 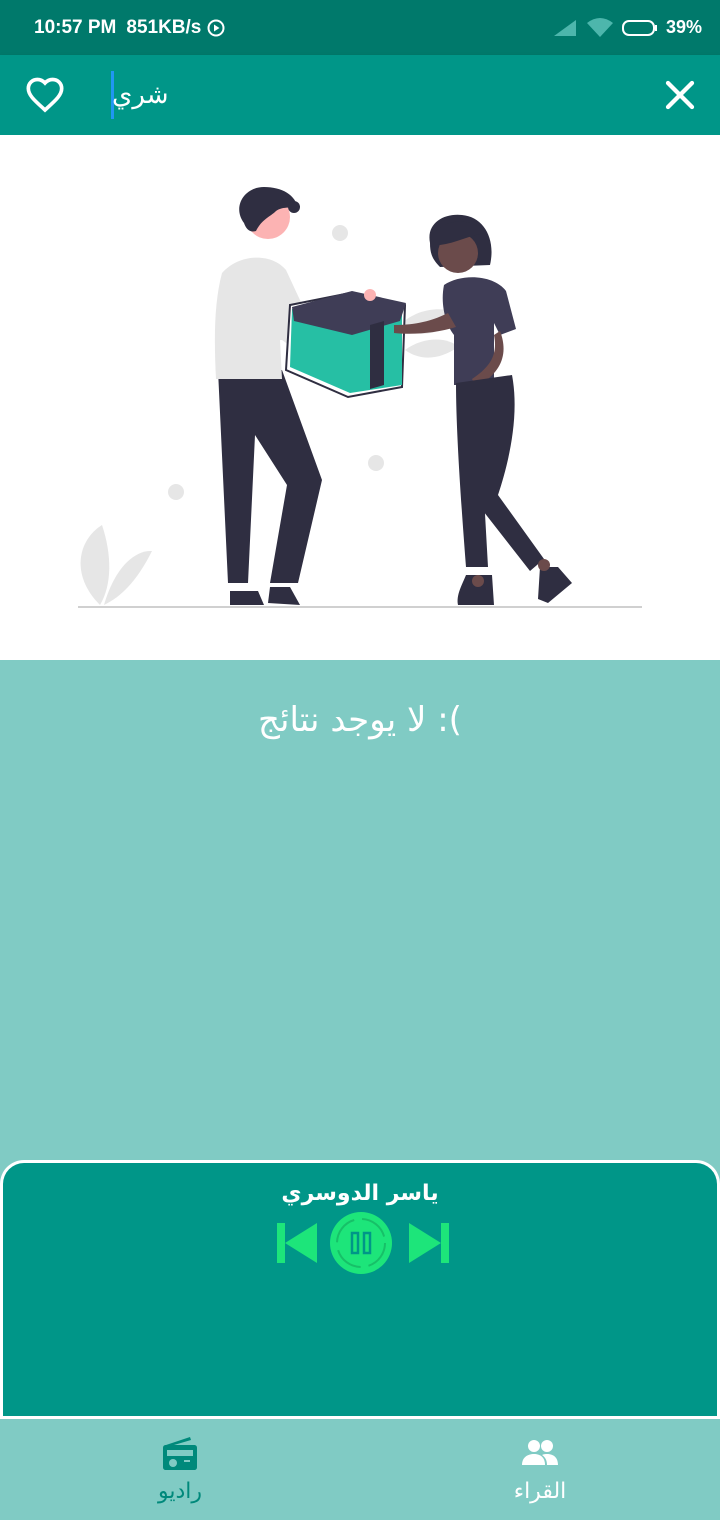 What do you see at coordinates (180, 1491) in the screenshot?
I see `nav-label-radio: راديو` at bounding box center [180, 1491].